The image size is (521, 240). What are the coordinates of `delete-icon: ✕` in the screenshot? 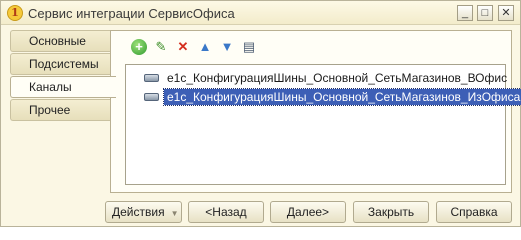 It's located at (183, 46).